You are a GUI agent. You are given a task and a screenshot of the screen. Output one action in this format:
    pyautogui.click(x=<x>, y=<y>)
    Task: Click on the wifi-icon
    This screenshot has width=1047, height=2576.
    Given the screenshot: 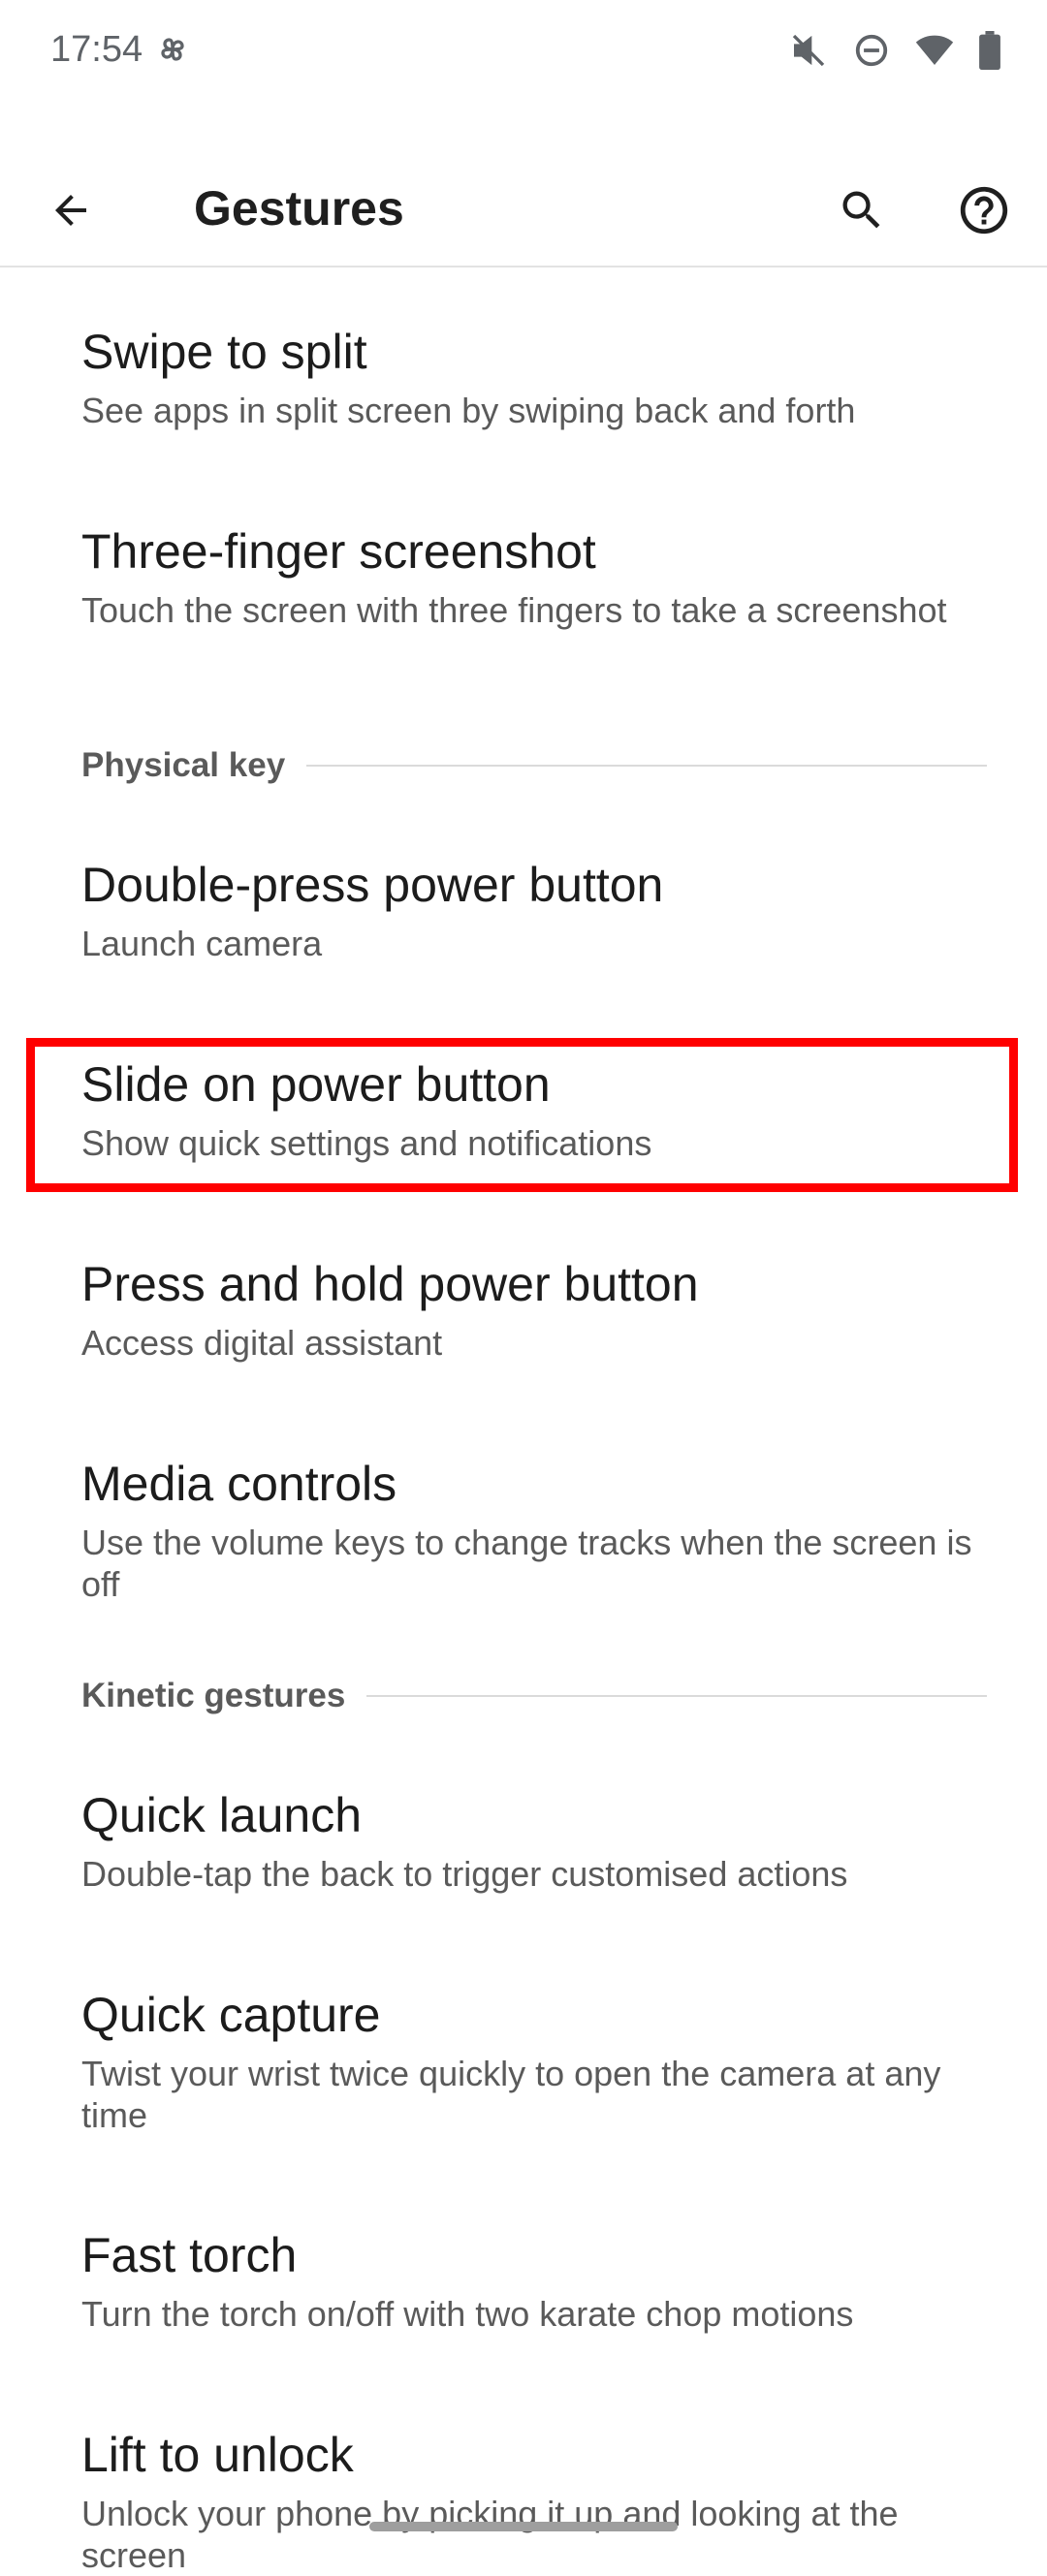 What is the action you would take?
    pyautogui.click(x=934, y=53)
    